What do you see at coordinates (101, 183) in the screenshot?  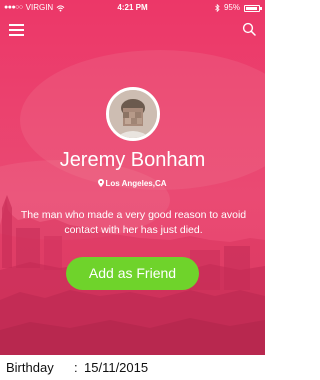 I see `location-pin-icon` at bounding box center [101, 183].